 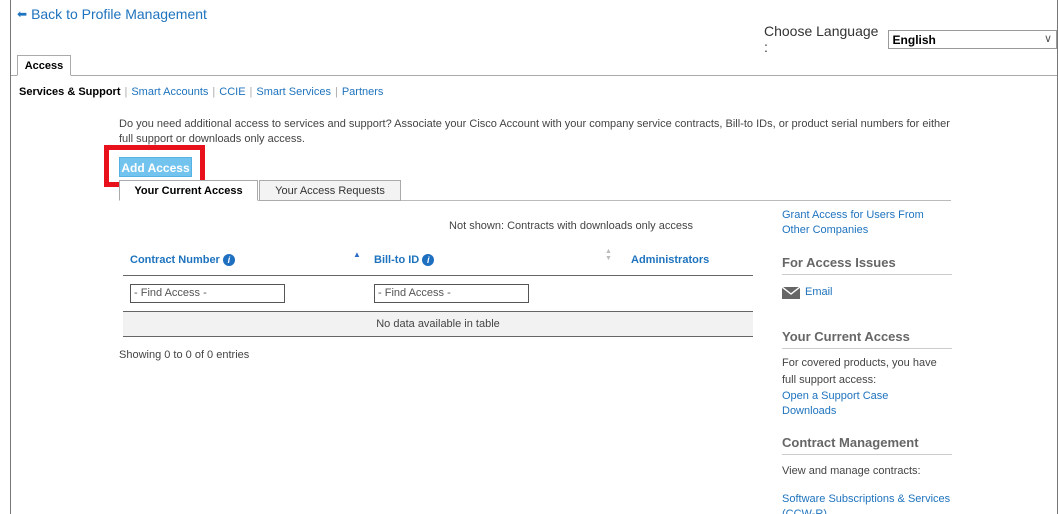 I want to click on contract-management-heading: Contract Management, so click(x=867, y=445).